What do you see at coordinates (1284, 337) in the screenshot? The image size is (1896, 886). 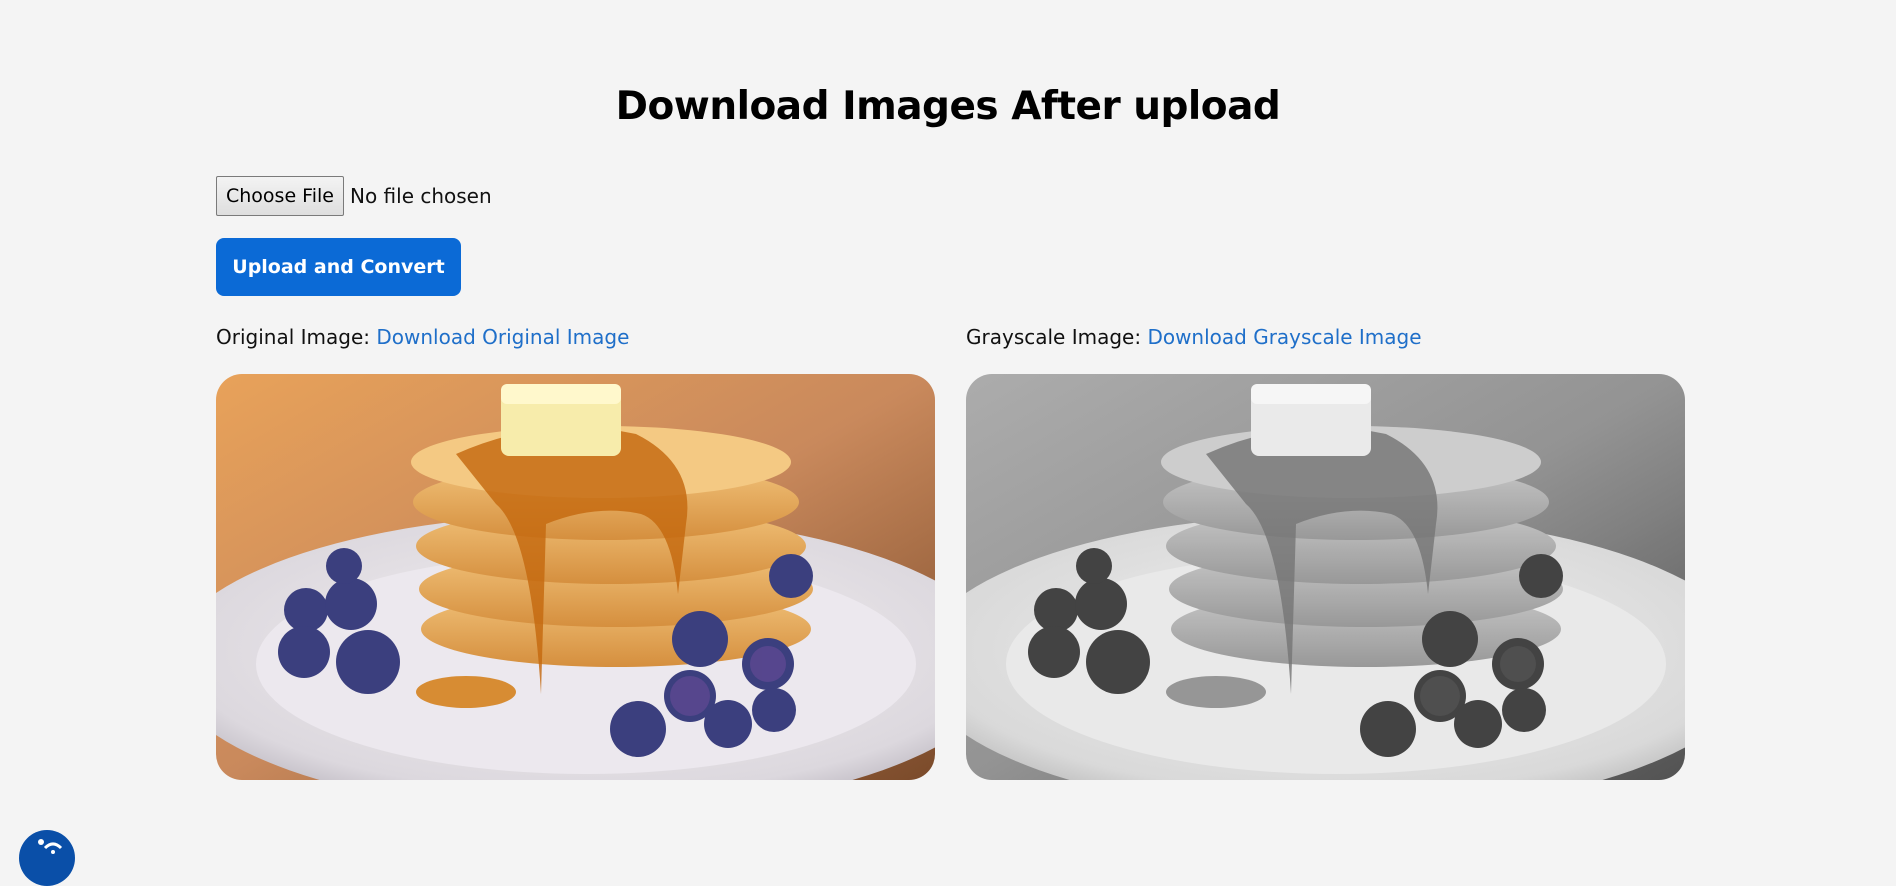 I see `download-grayscale-link: Download Grayscale Image` at bounding box center [1284, 337].